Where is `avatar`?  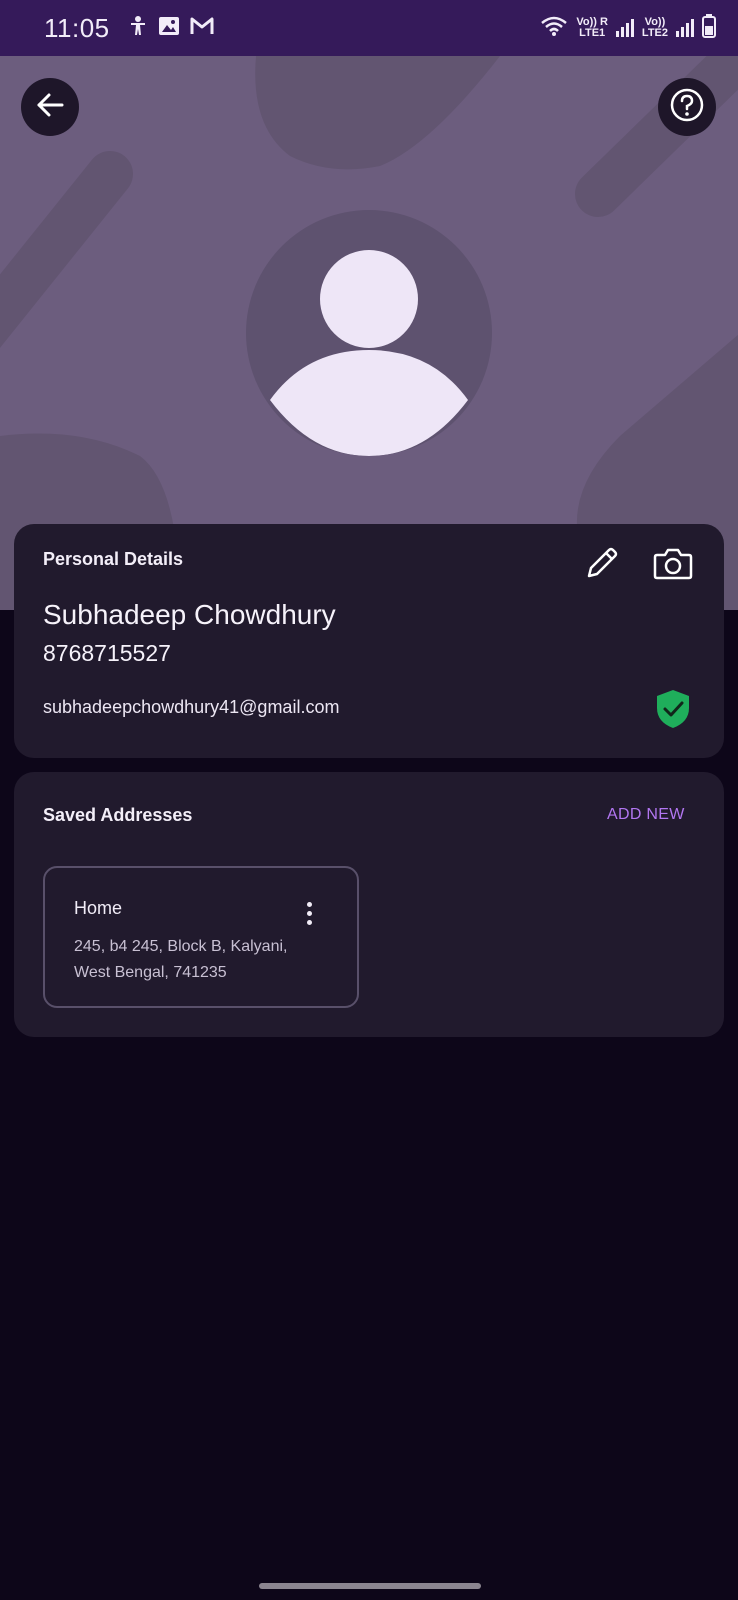 avatar is located at coordinates (369, 333).